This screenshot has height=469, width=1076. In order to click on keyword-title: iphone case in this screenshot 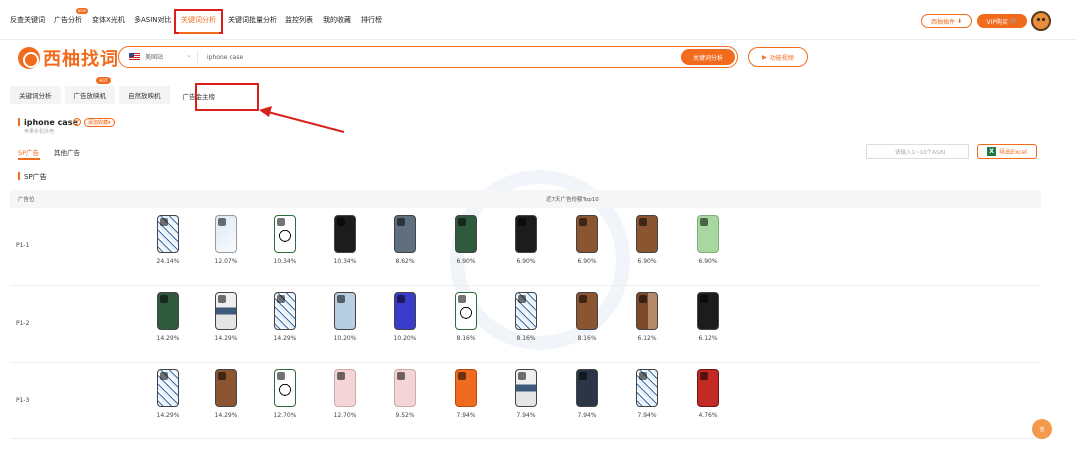, I will do `click(51, 122)`.